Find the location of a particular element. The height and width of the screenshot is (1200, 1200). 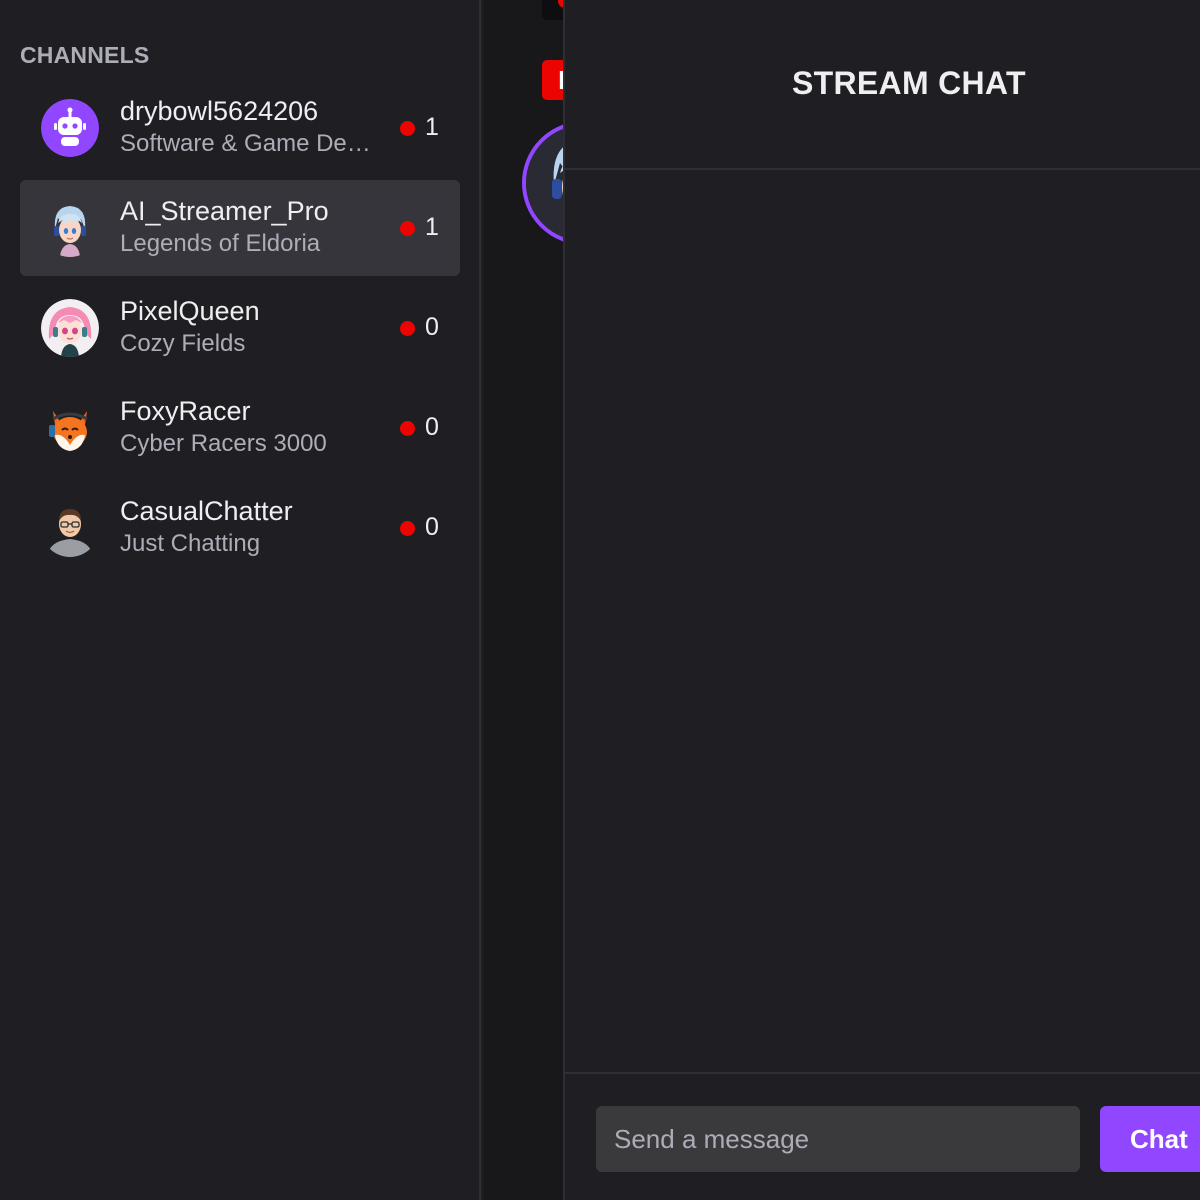

chat-send-button: Chat is located at coordinates (1150, 1139).